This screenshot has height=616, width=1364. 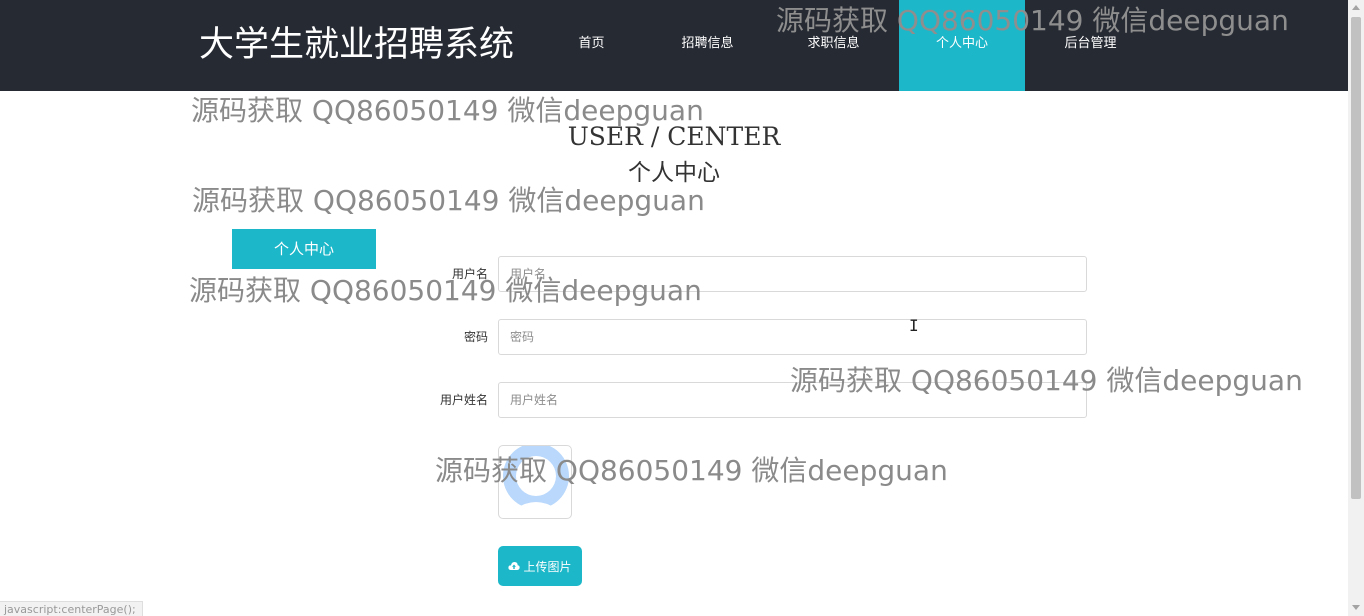 I want to click on page-scrollbar, so click(x=1356, y=308).